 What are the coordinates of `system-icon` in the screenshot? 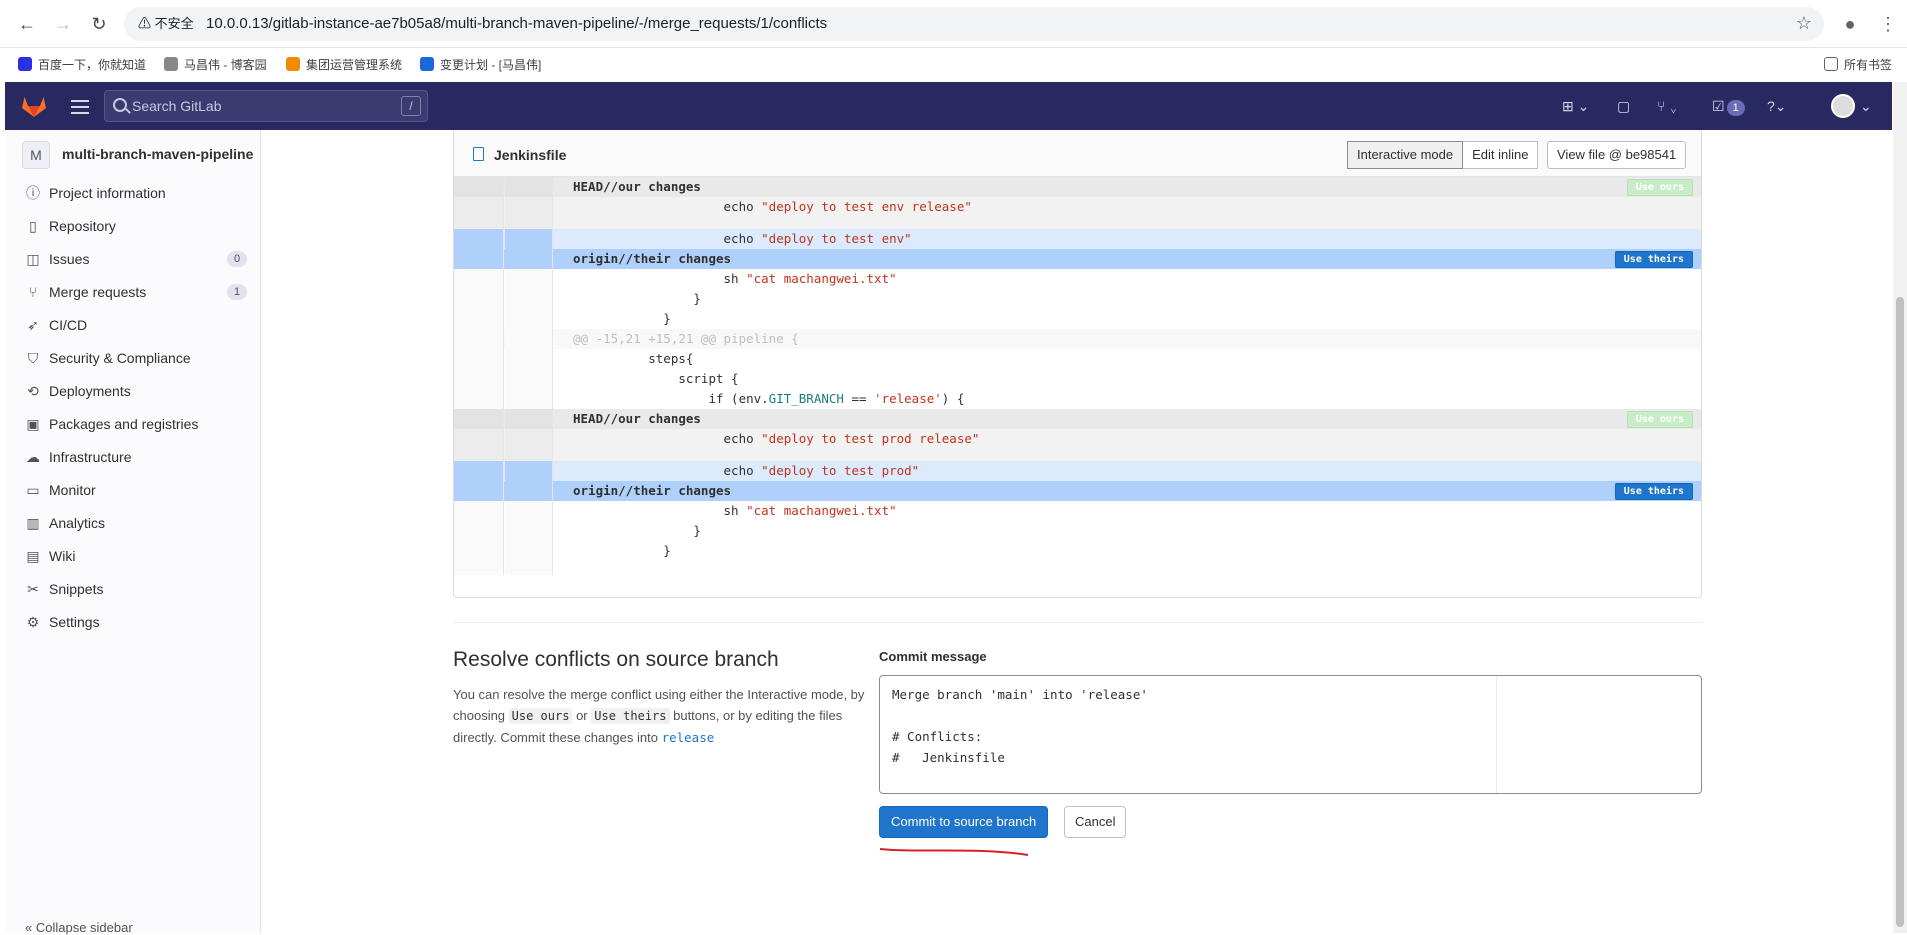 It's located at (293, 64).